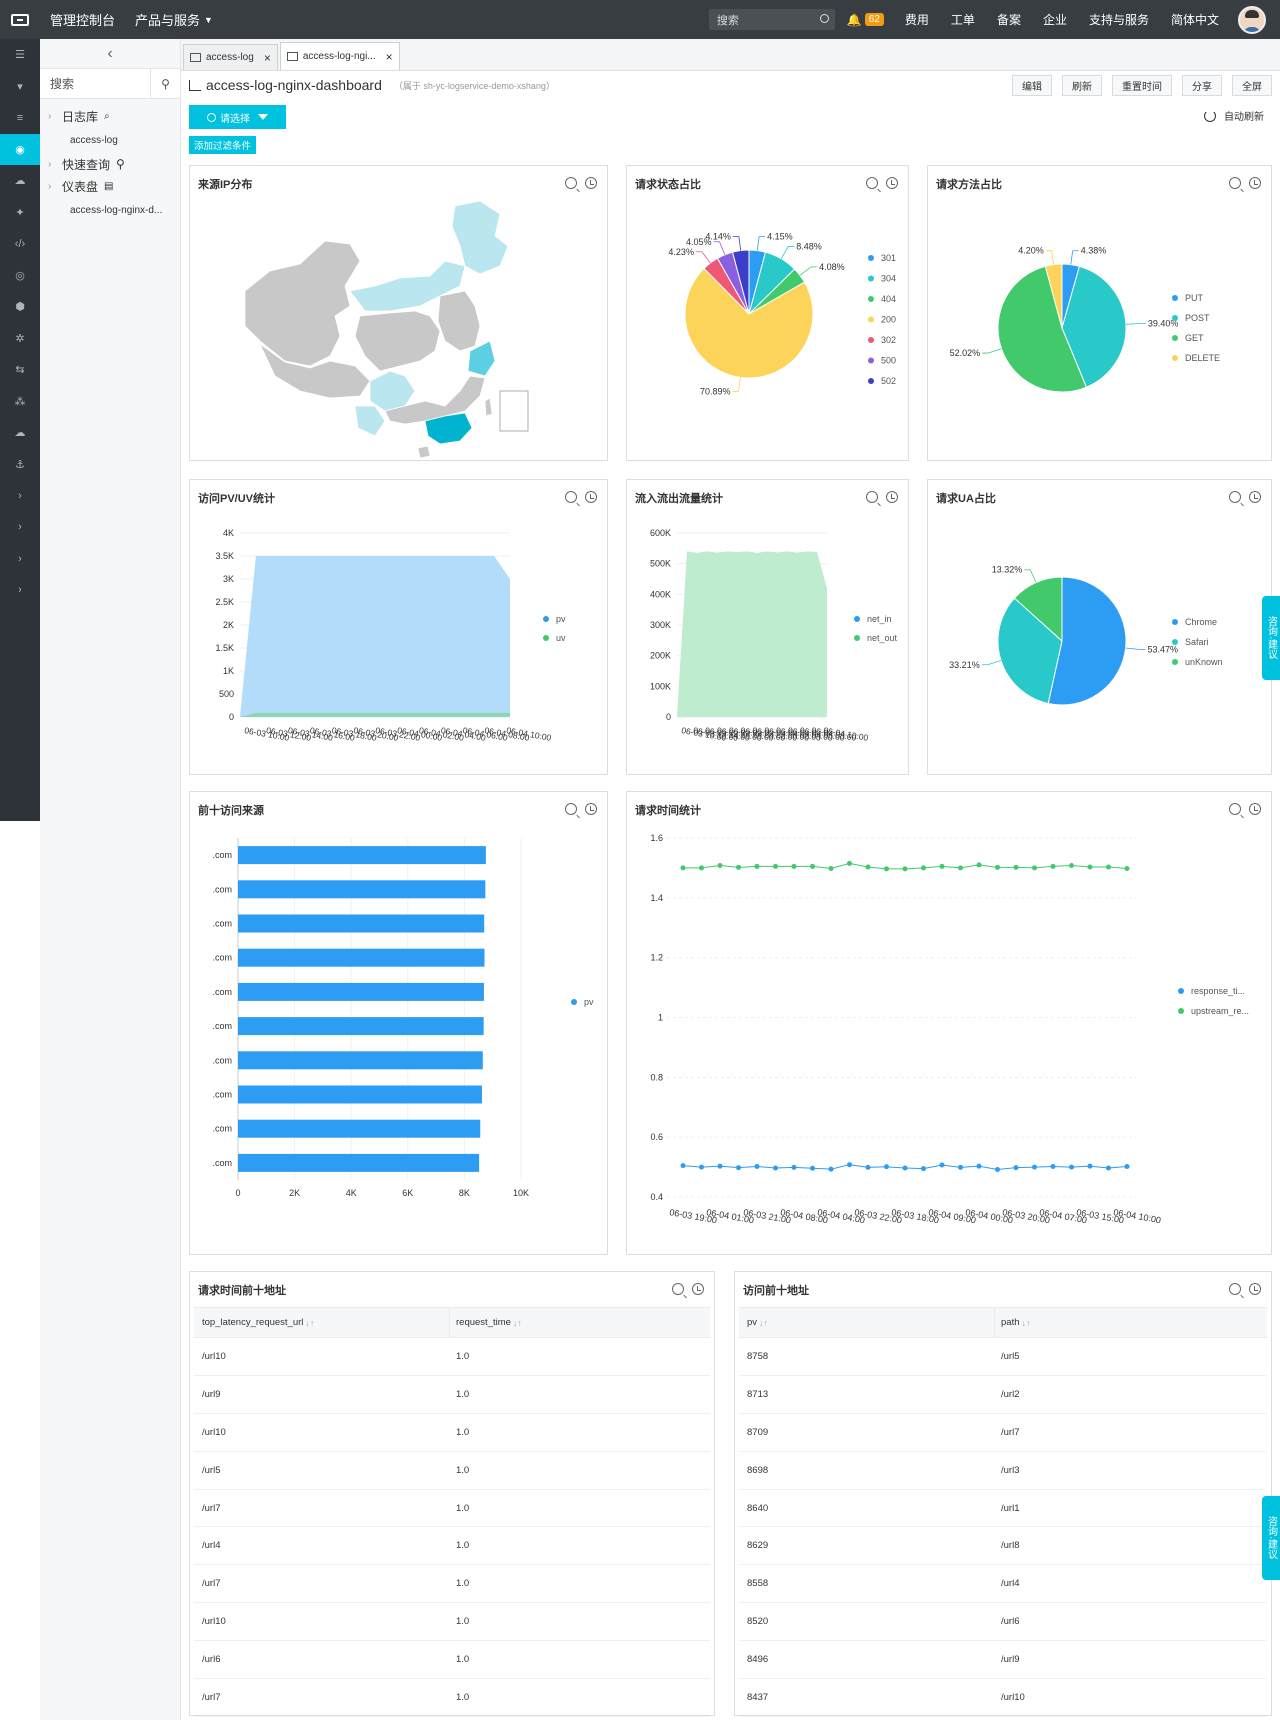 This screenshot has width=1280, height=1720. Describe the element at coordinates (656, 838) in the screenshot. I see `y-tick-label: 1.6` at that location.